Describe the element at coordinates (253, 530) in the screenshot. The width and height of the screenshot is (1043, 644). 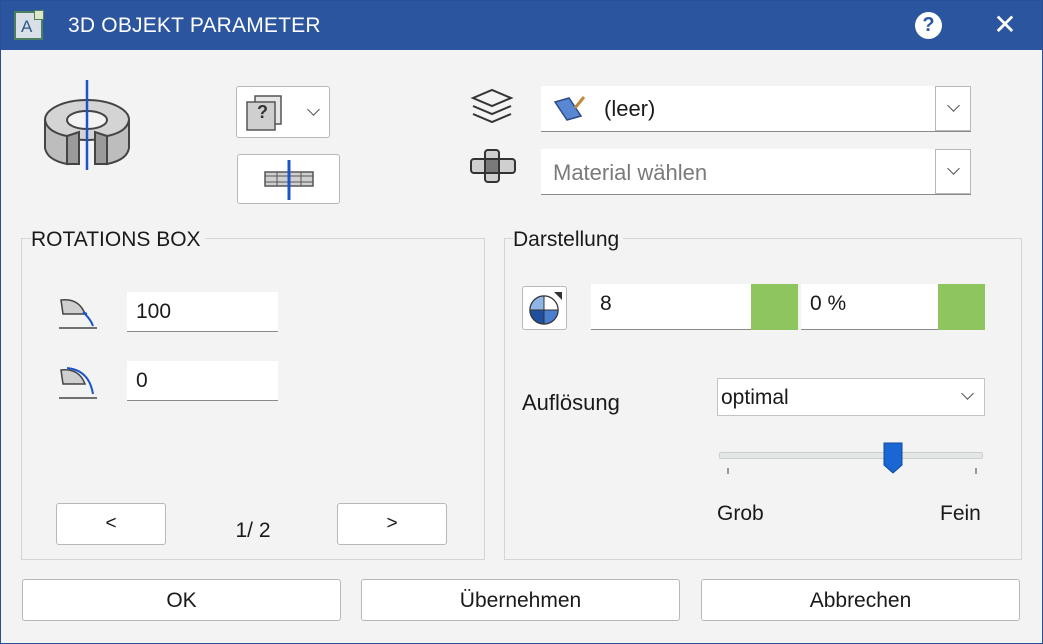
I see `page-indicator: 1/ 2` at that location.